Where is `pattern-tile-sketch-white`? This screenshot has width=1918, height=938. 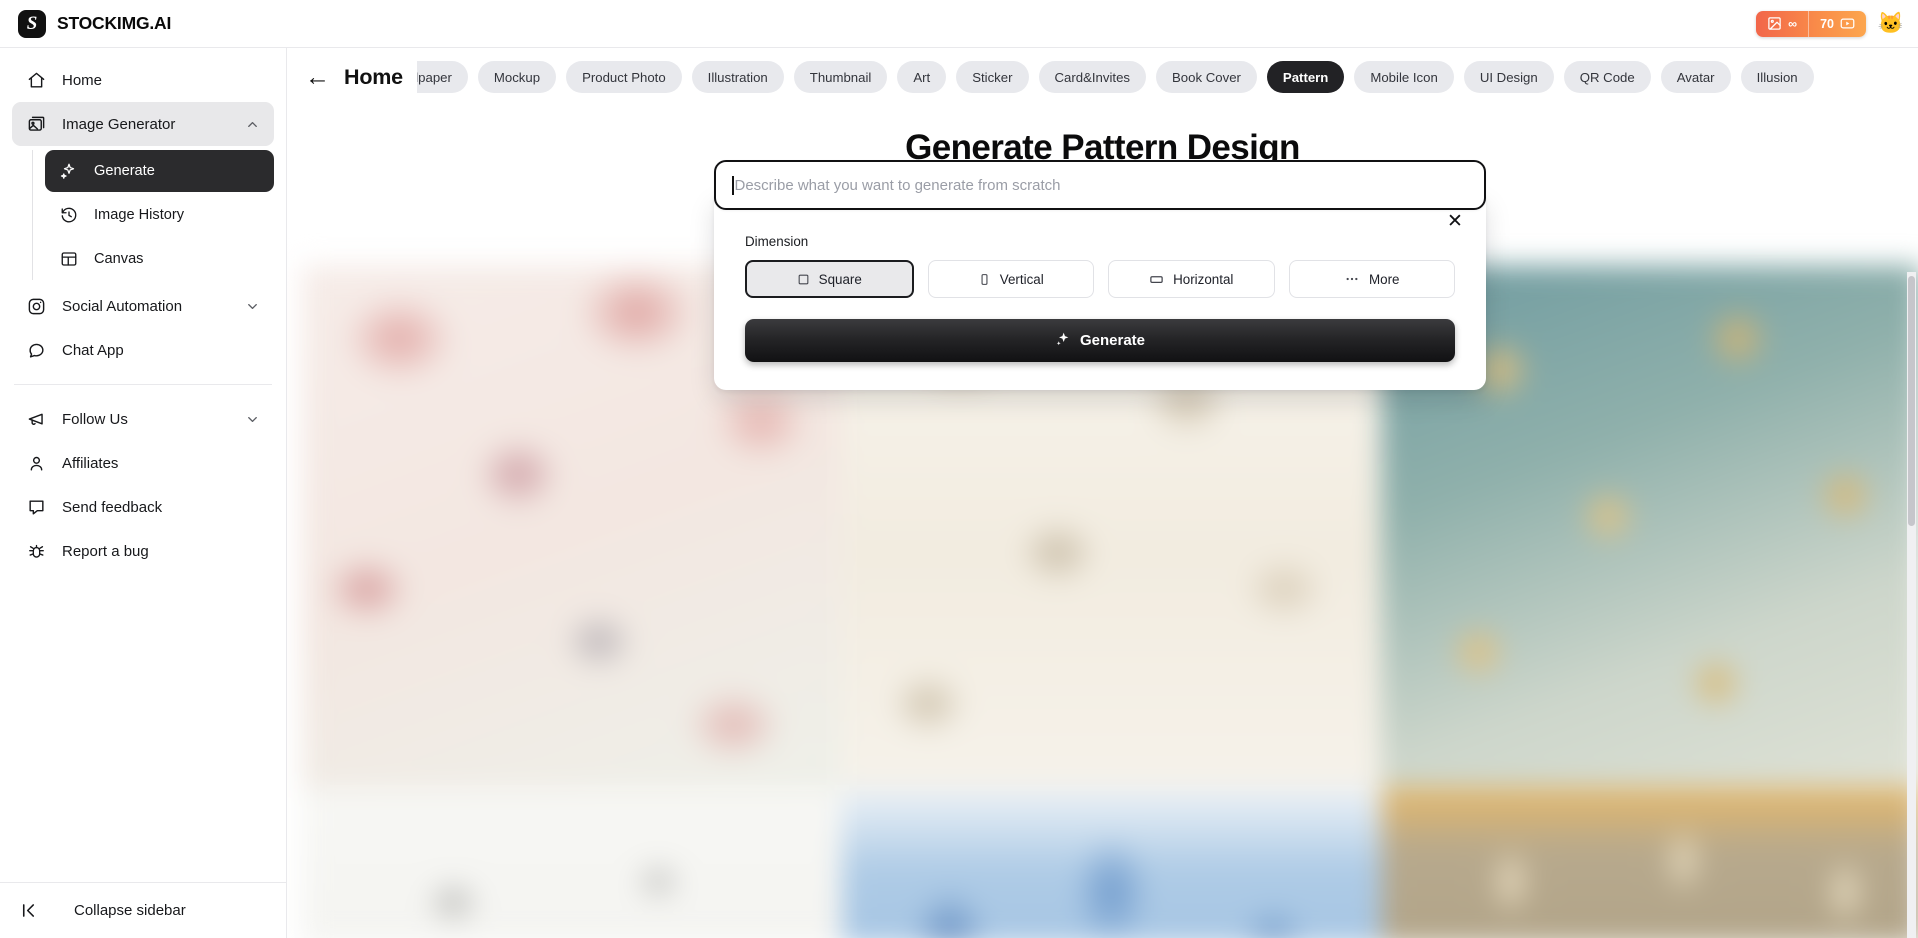
pattern-tile-sketch-white is located at coordinates (572, 862).